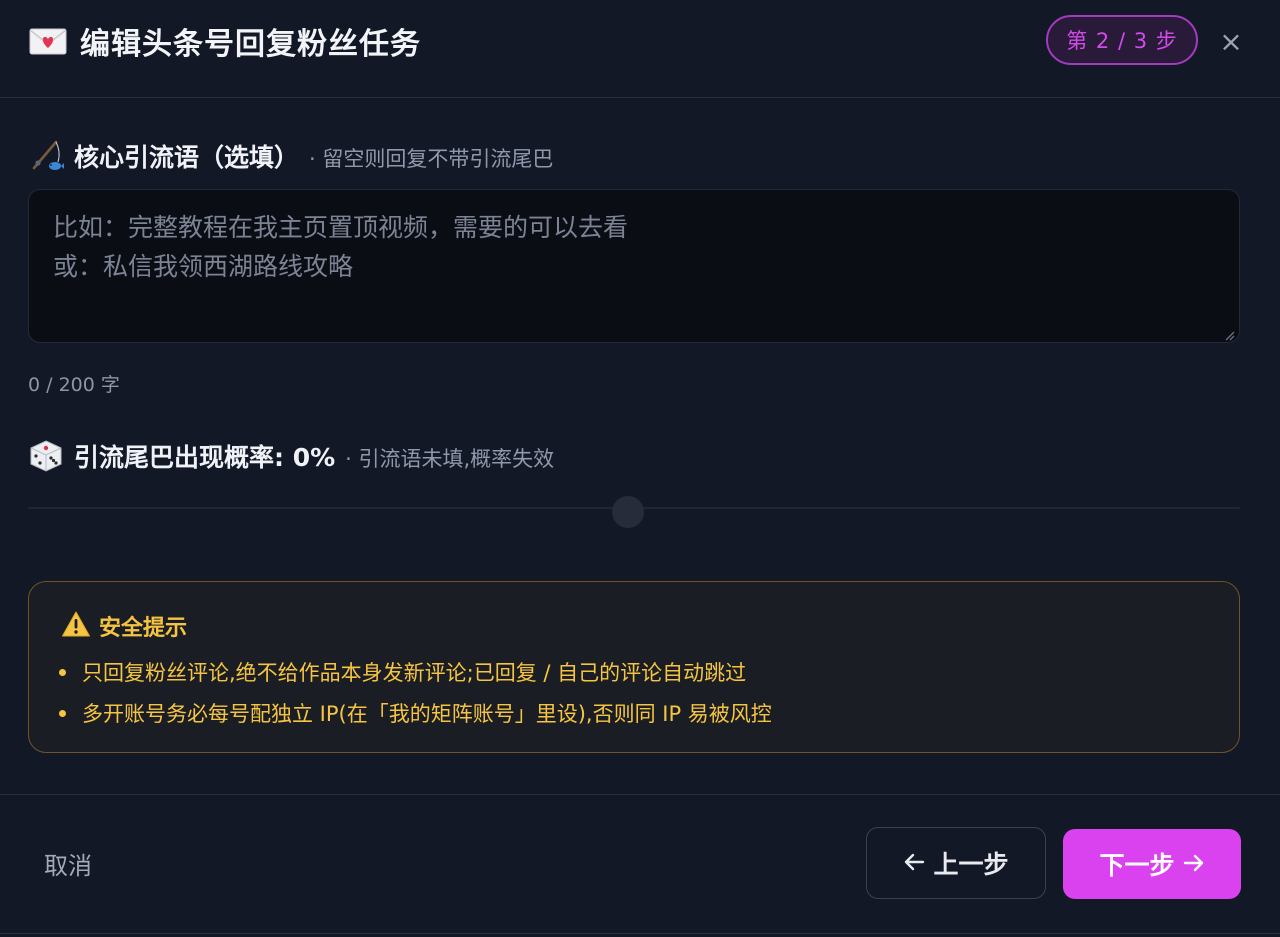 This screenshot has height=937, width=1280. I want to click on cancel-button: 取消, so click(68, 863).